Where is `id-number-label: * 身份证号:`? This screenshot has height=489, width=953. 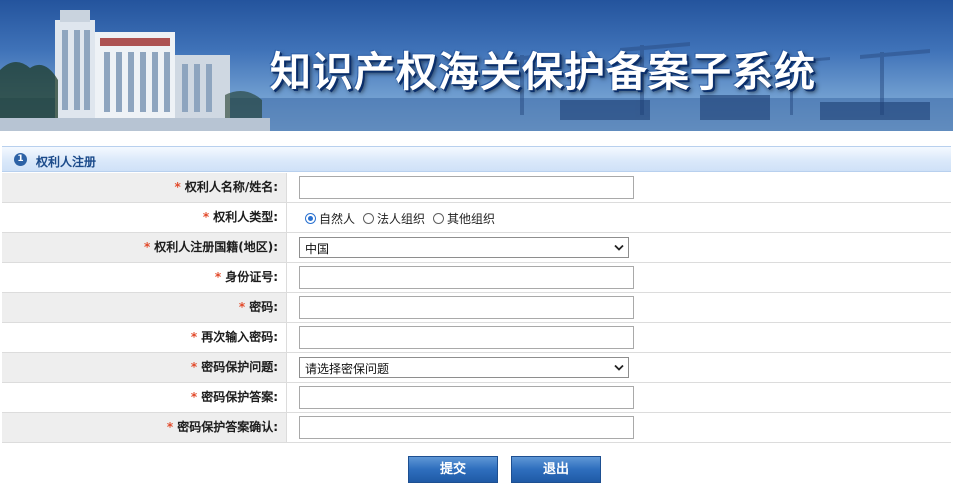 id-number-label: * 身份证号: is located at coordinates (246, 277).